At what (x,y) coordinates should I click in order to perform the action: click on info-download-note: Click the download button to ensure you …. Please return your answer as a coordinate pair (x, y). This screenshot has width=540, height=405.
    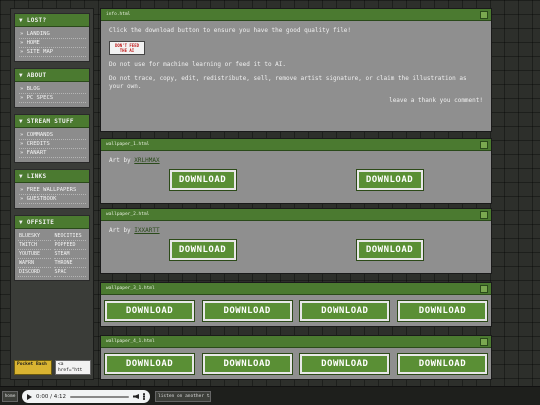
    Looking at the image, I should click on (230, 30).